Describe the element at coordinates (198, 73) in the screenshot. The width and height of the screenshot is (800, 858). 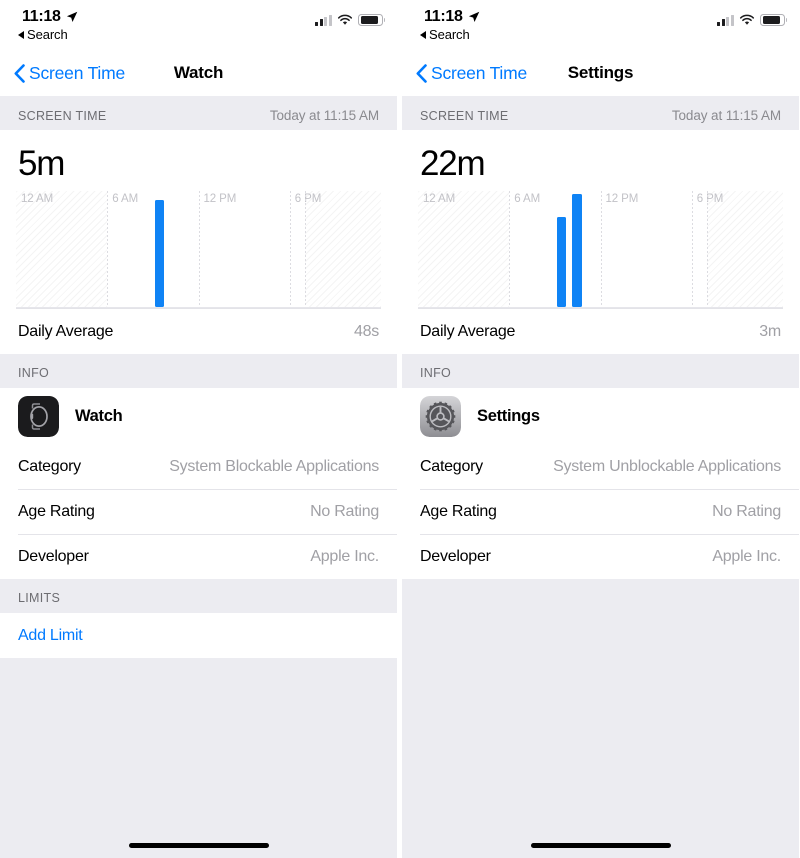
I see `navigation-bar: Screen Time Watch` at that location.